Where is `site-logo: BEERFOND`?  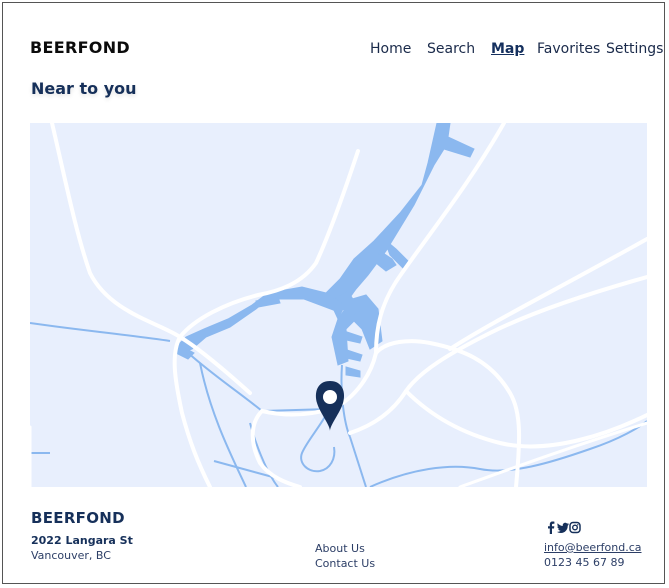
site-logo: BEERFOND is located at coordinates (80, 47).